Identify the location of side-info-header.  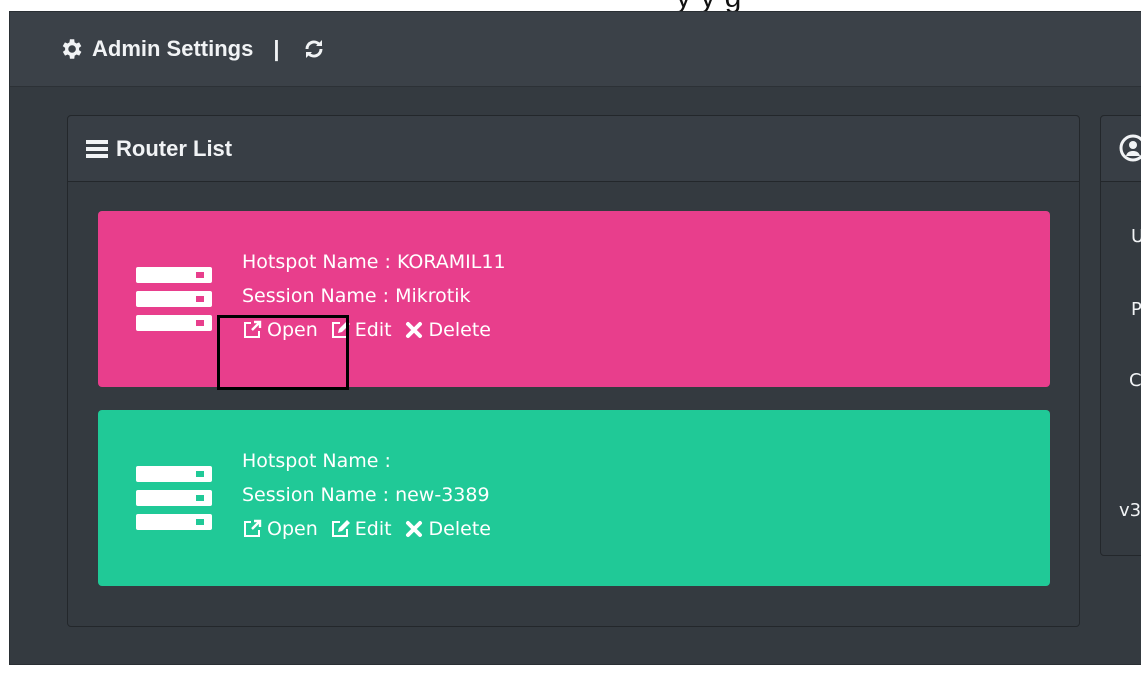
(1121, 149).